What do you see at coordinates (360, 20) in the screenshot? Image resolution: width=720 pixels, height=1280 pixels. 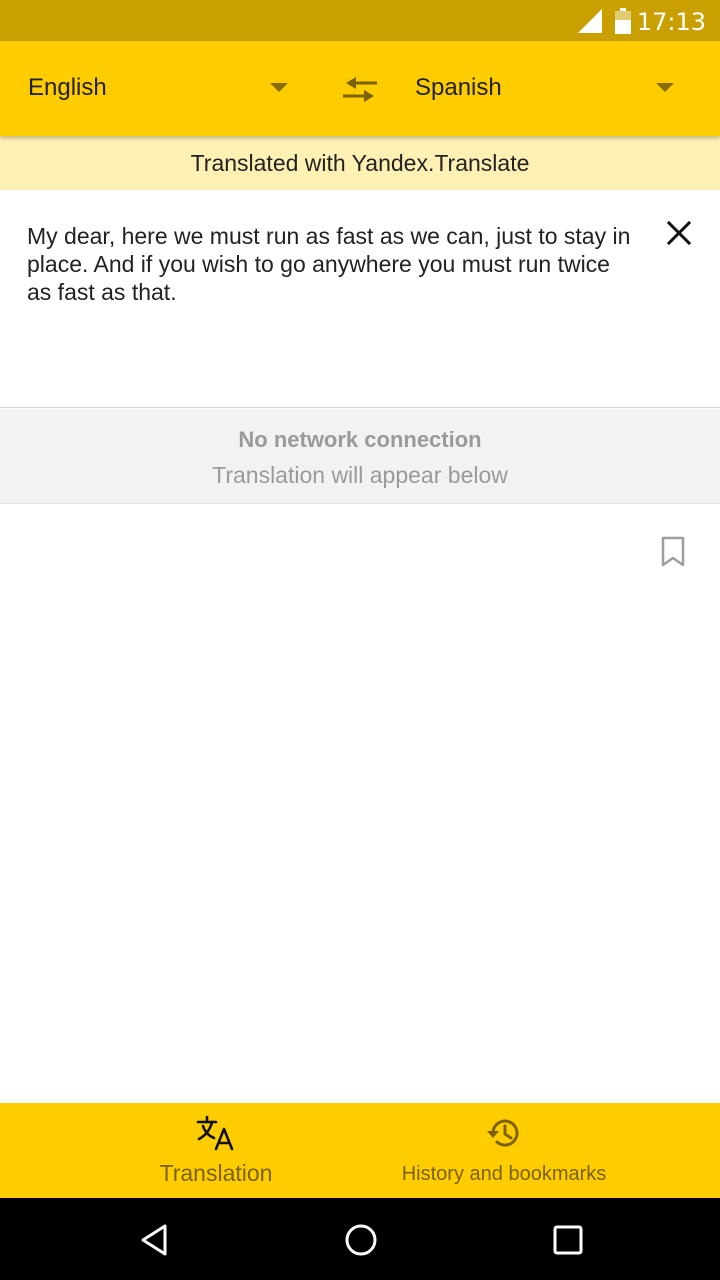 I see `status-bar: 17:13` at bounding box center [360, 20].